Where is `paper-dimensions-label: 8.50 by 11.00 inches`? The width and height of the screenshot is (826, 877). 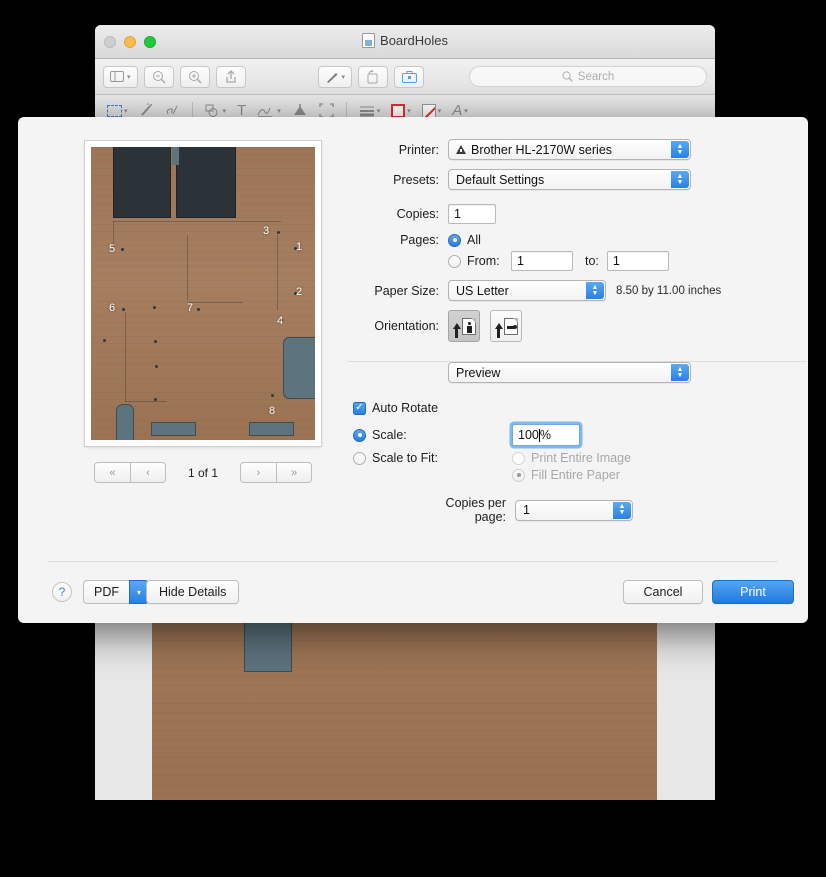 paper-dimensions-label: 8.50 by 11.00 inches is located at coordinates (669, 290).